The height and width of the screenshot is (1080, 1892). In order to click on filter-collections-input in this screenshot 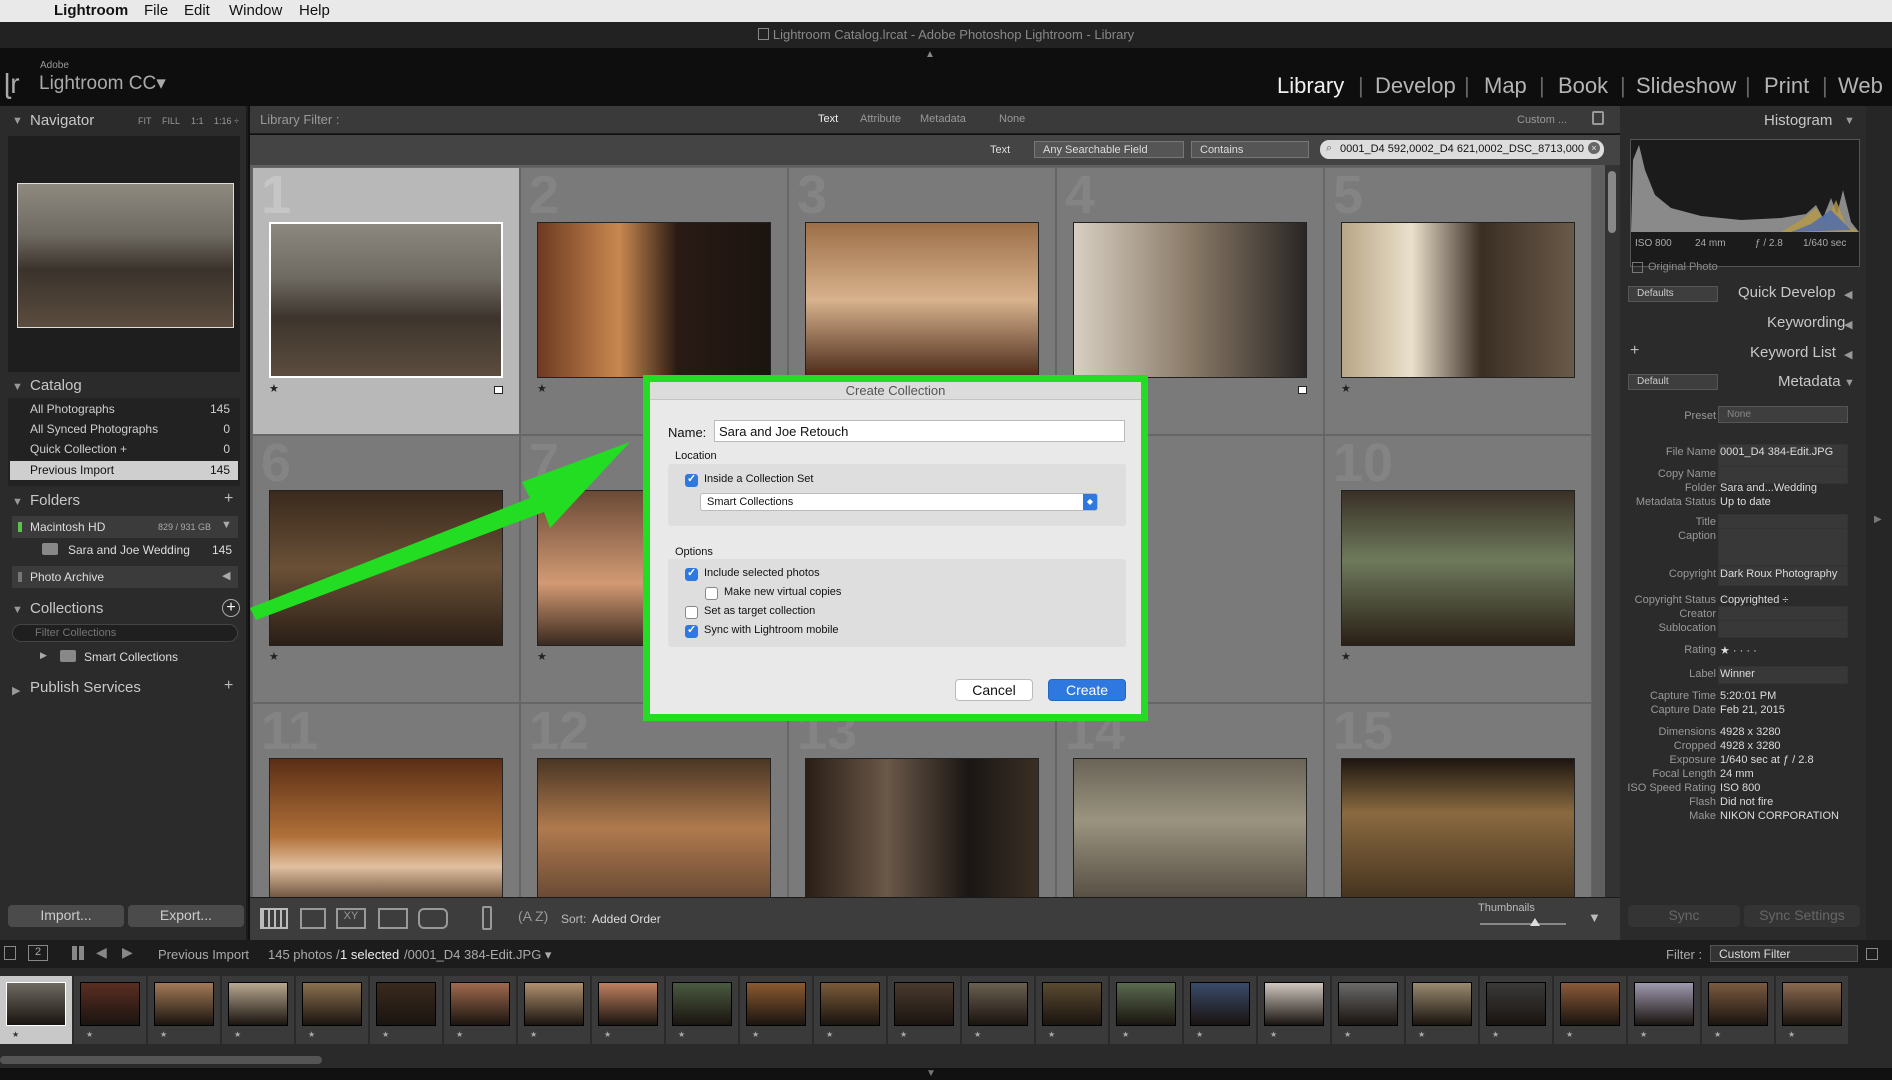, I will do `click(125, 633)`.